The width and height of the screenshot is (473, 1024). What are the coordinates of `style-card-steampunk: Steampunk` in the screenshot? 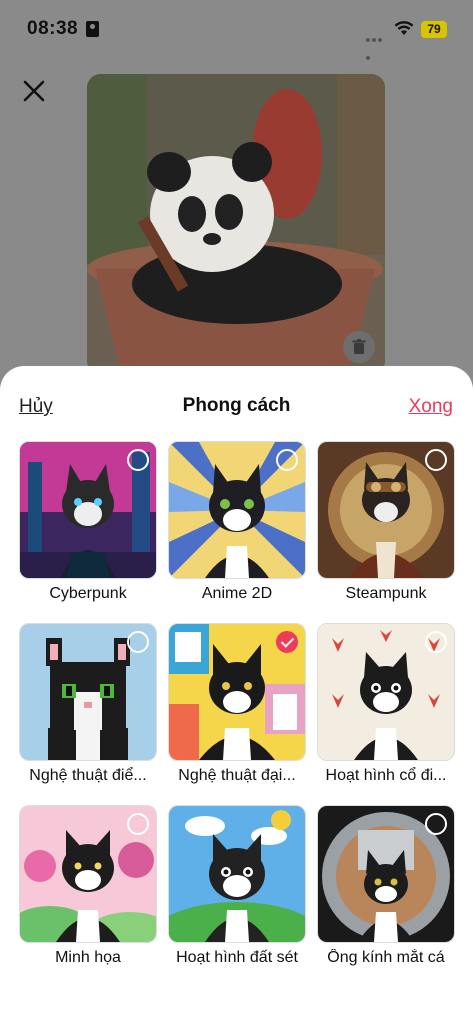 It's located at (386, 522).